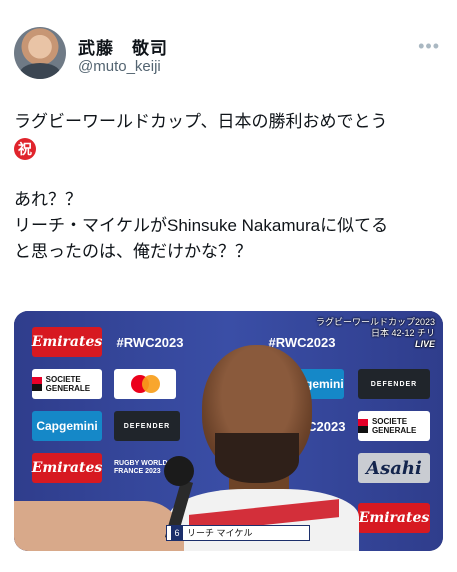 The image size is (457, 572). I want to click on mastercard-logo, so click(145, 384).